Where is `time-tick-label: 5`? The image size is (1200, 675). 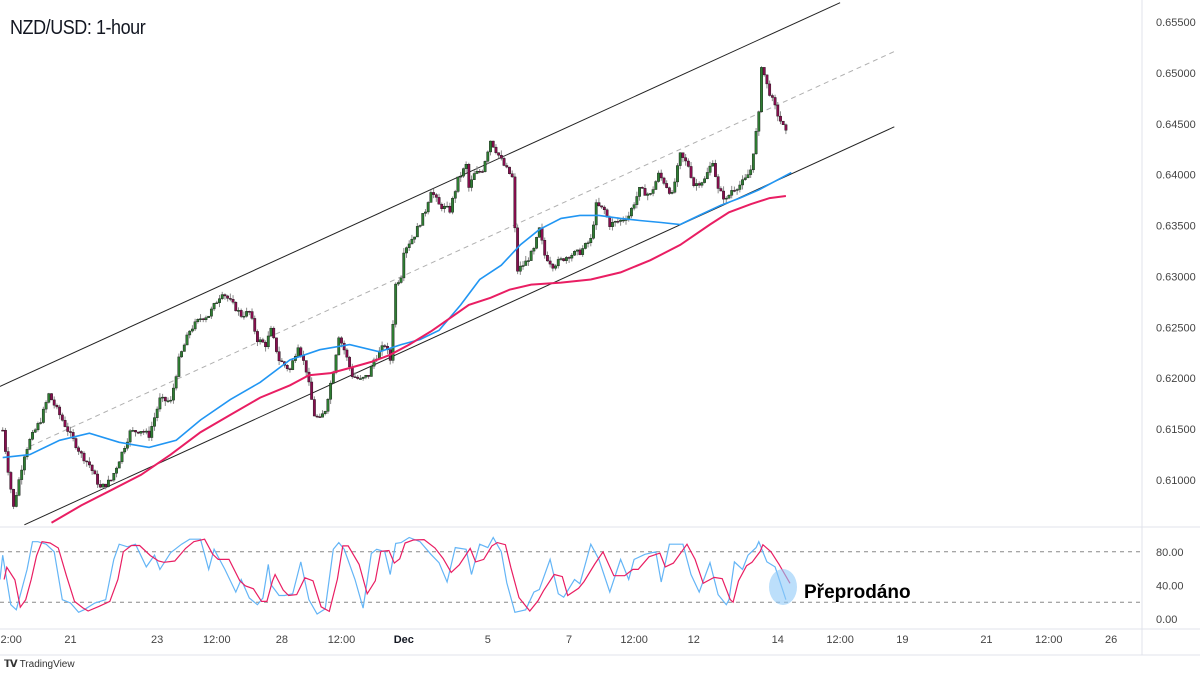
time-tick-label: 5 is located at coordinates (488, 640).